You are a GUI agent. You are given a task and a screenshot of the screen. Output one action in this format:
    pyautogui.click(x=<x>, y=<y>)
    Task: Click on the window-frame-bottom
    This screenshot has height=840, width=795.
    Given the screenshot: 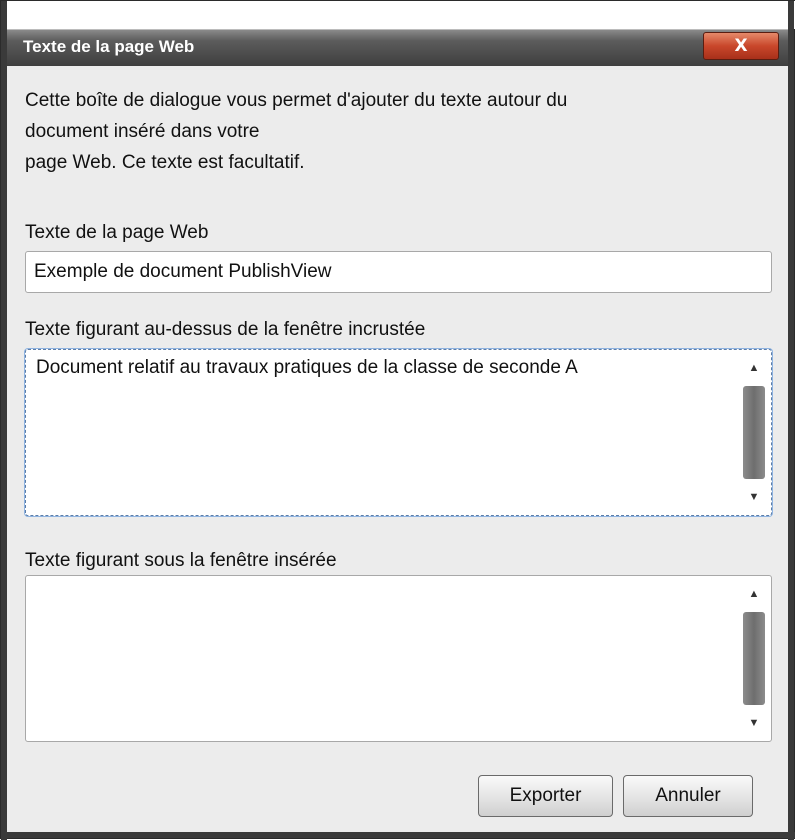 What is the action you would take?
    pyautogui.click(x=398, y=835)
    